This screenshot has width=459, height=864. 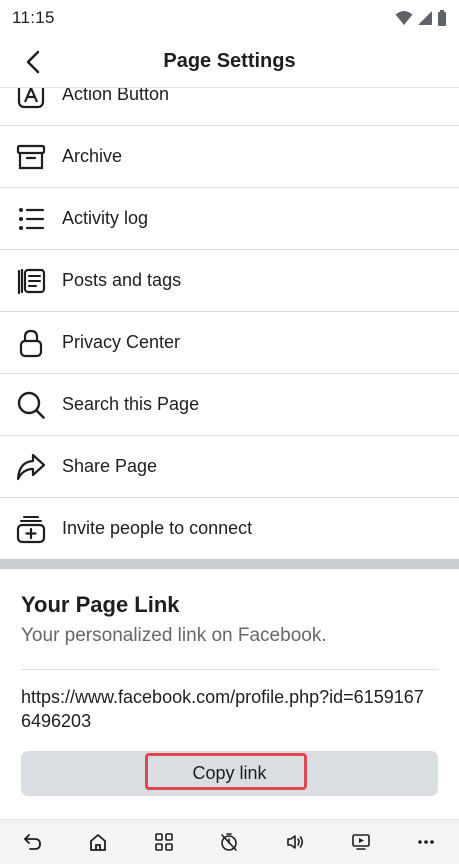 I want to click on nav-volume-button, so click(x=295, y=842).